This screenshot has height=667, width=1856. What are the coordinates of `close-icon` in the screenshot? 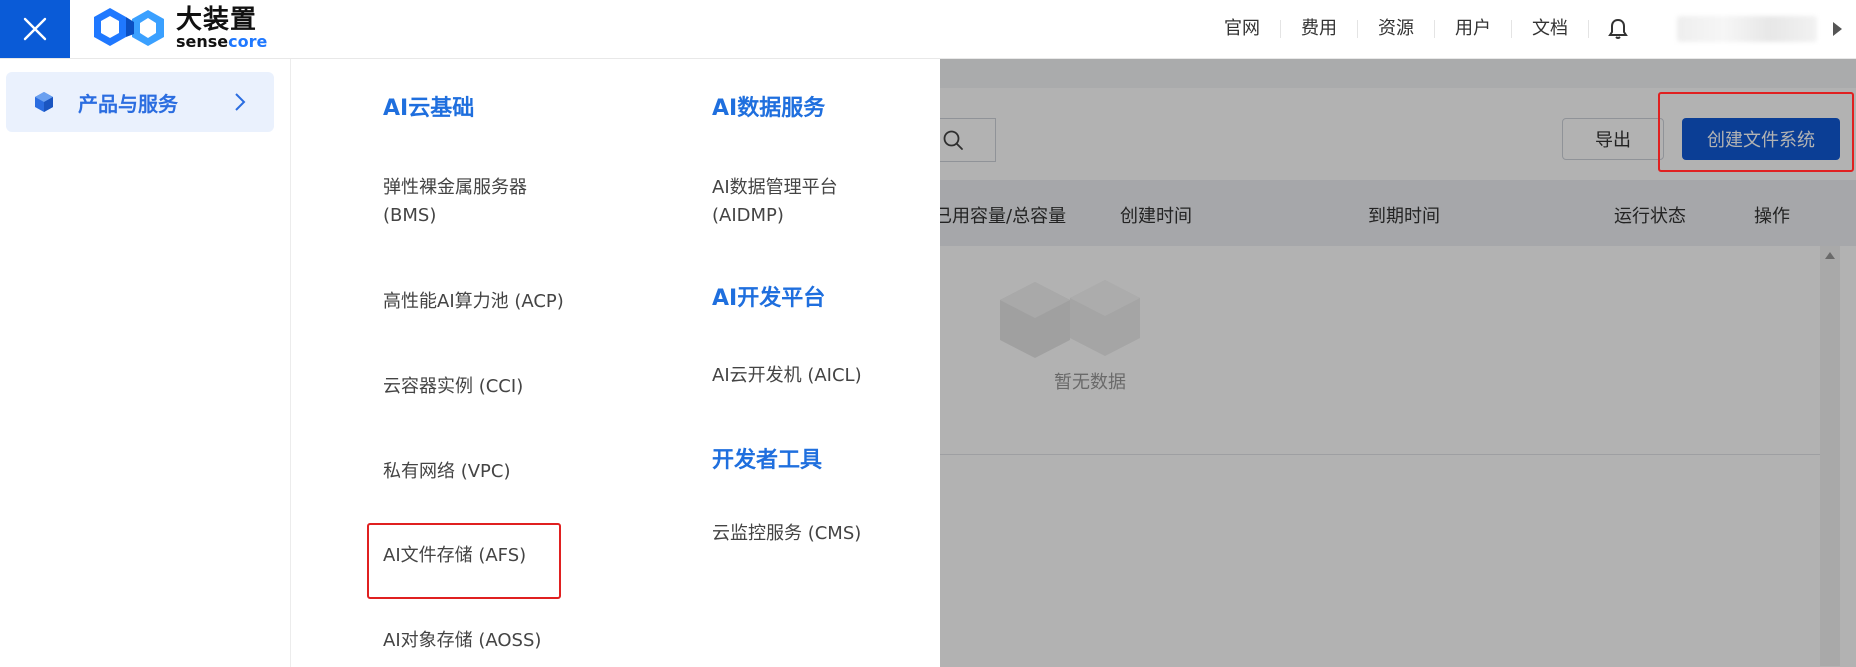 It's located at (35, 29).